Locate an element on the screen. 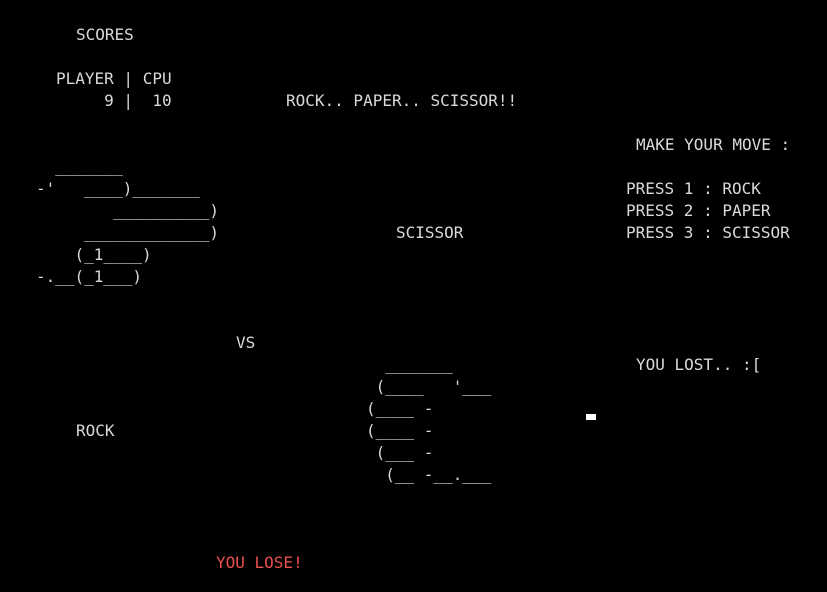 The width and height of the screenshot is (827, 592). status-message: YOU LOST.. :[ is located at coordinates (699, 364).